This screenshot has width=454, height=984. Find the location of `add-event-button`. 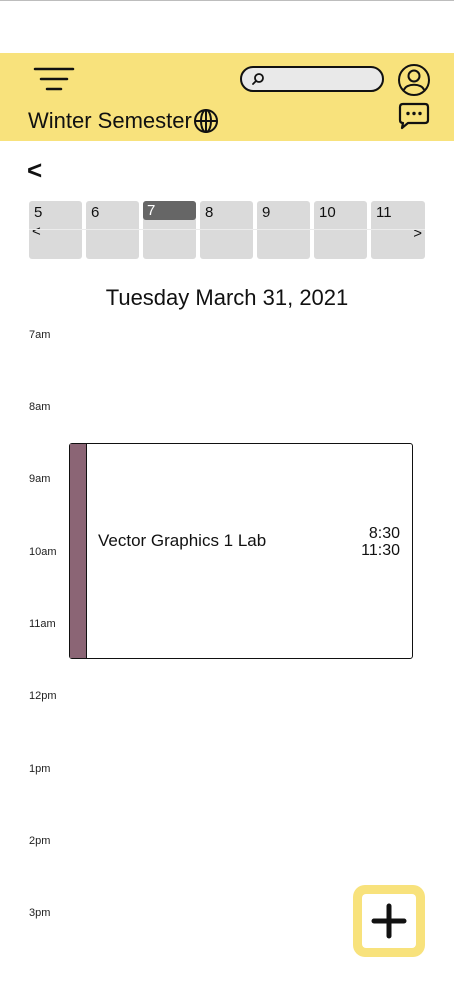

add-event-button is located at coordinates (389, 921).